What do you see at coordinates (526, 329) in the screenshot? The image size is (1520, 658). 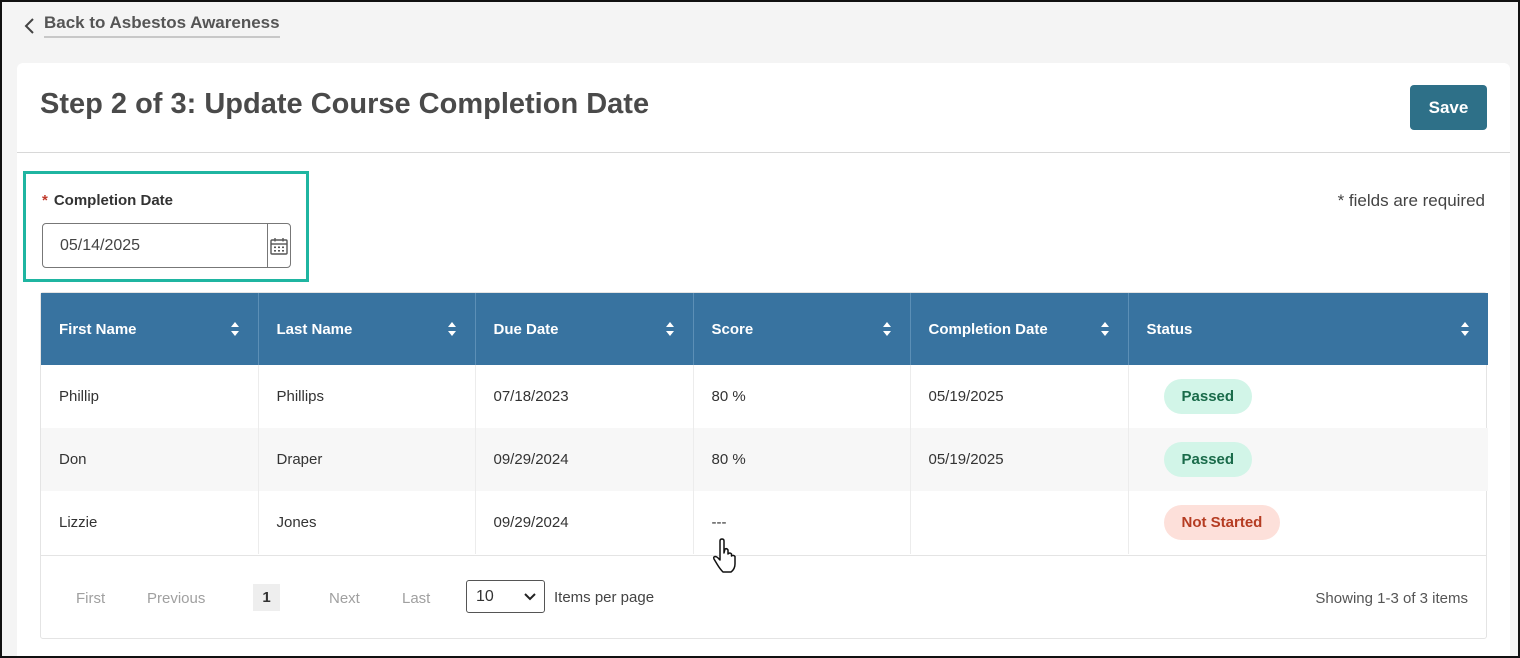 I see `column-label: Due Date` at bounding box center [526, 329].